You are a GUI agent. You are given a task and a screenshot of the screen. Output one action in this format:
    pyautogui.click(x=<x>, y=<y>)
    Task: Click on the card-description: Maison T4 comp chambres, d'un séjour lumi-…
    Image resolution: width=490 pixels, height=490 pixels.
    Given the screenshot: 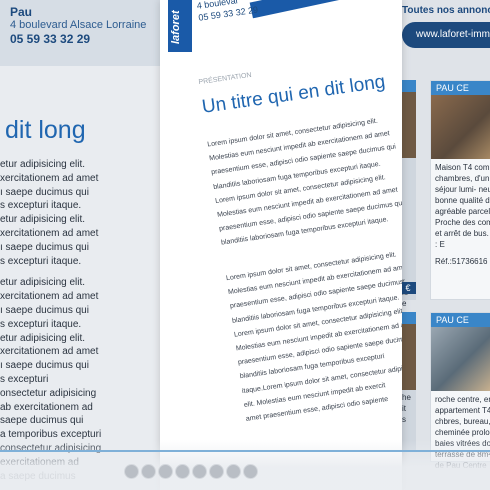 What is the action you would take?
    pyautogui.click(x=460, y=206)
    